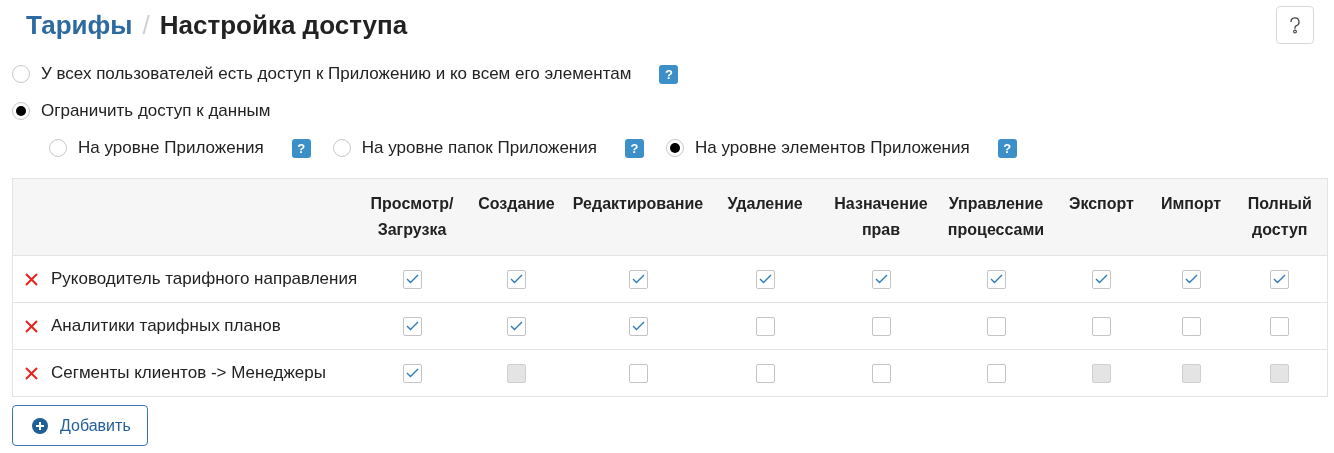 The width and height of the screenshot is (1334, 453). What do you see at coordinates (881, 217) in the screenshot?
I see `column-header: Назначение прав` at bounding box center [881, 217].